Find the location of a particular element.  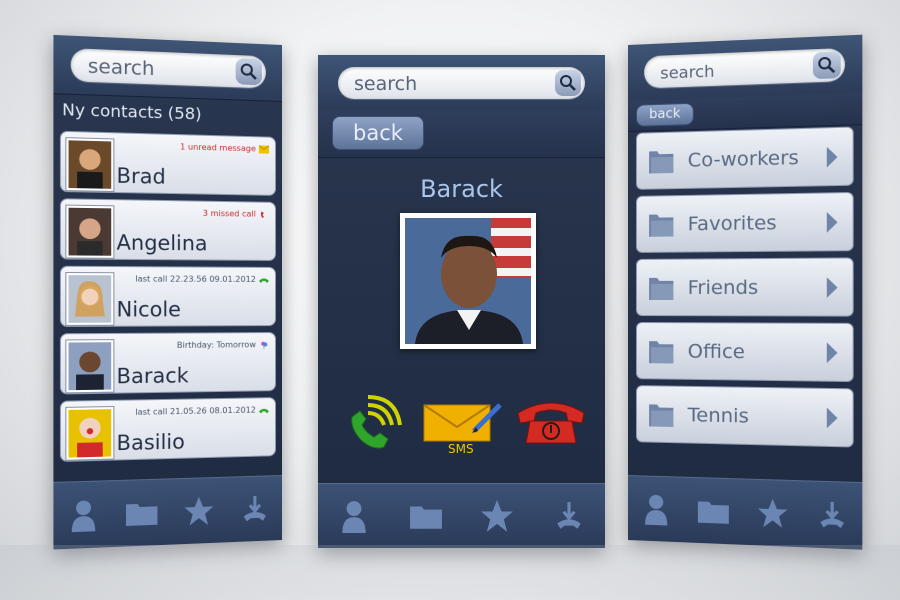

floor-reflection is located at coordinates (450, 572).